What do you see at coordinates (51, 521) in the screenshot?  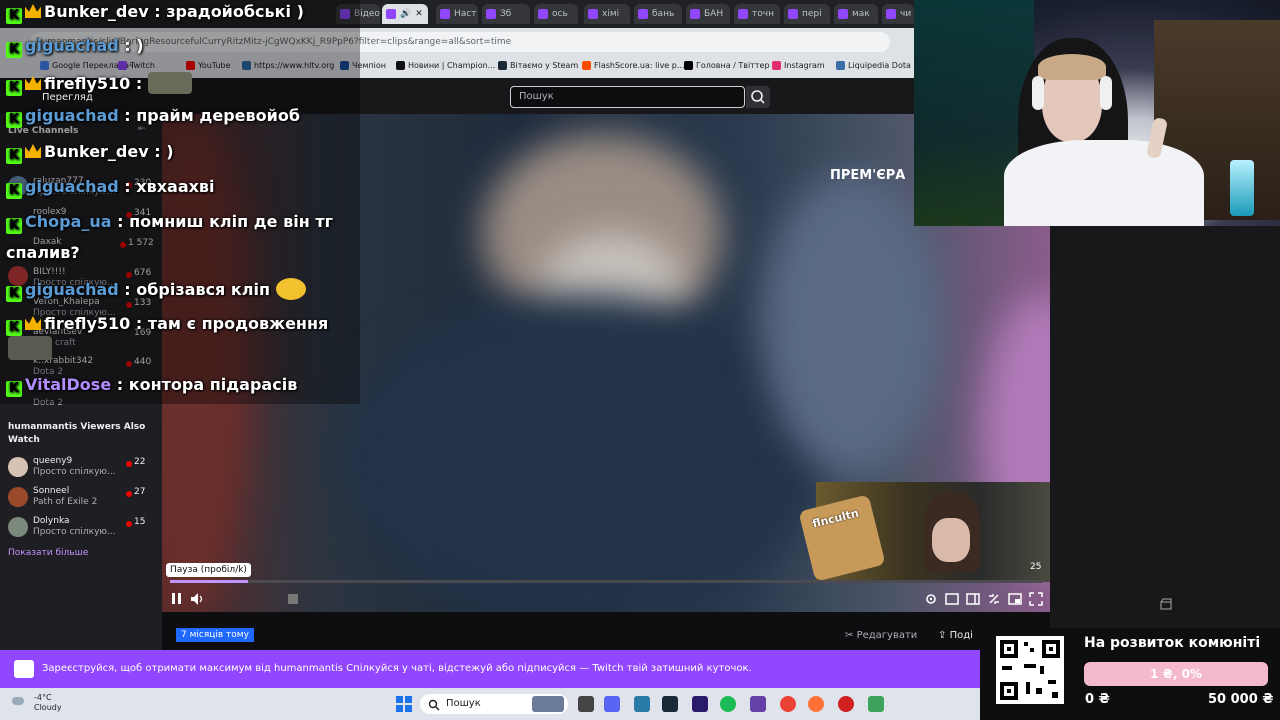 I see `sidebar-channel-name: Dolynka` at bounding box center [51, 521].